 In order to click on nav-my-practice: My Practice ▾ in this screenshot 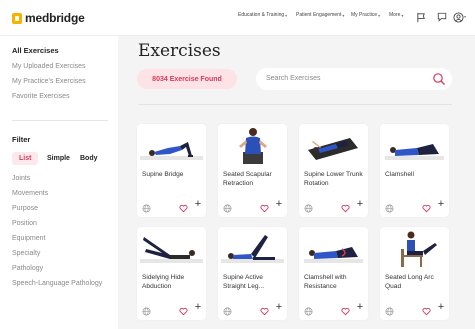, I will do `click(365, 15)`.